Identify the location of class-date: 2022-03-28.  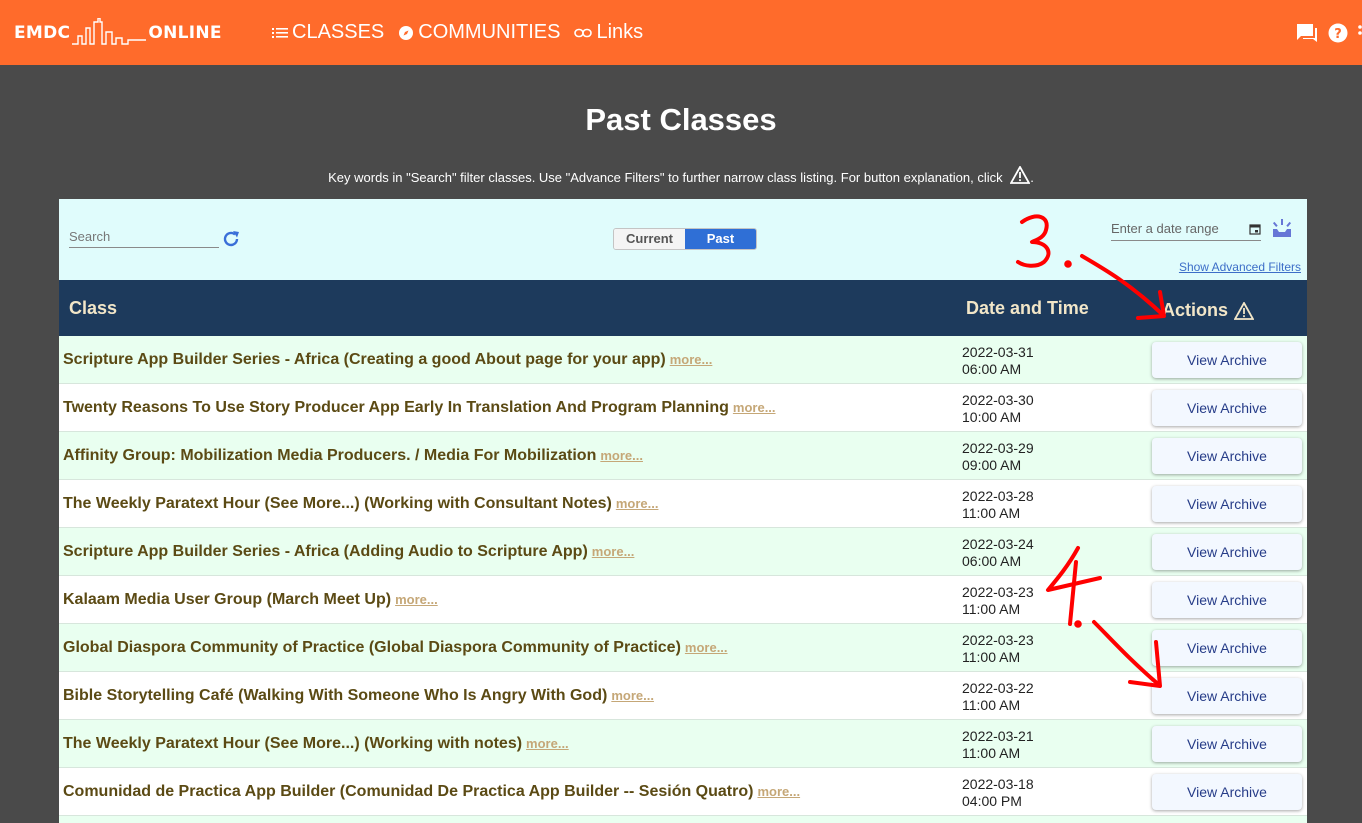
(998, 496).